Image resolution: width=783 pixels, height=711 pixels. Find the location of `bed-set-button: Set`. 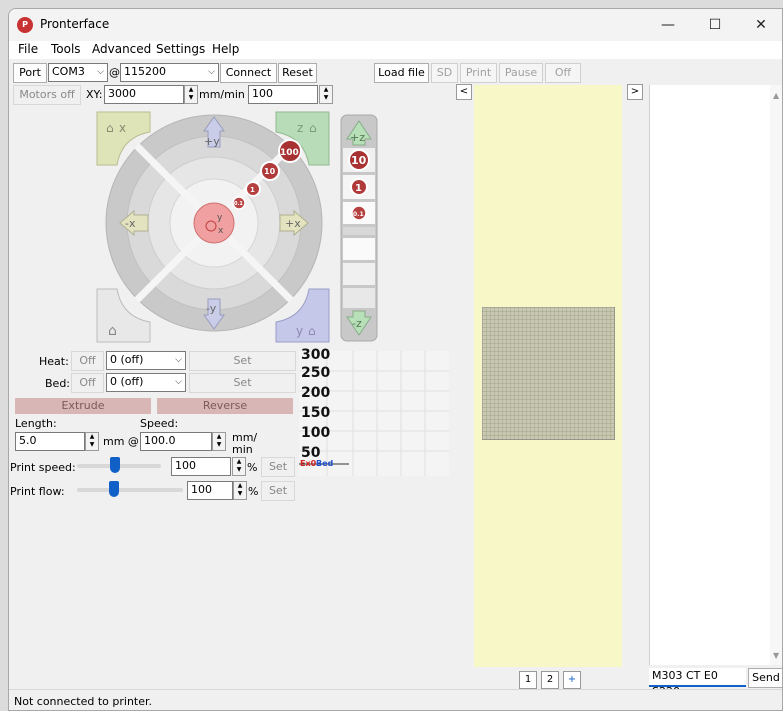

bed-set-button: Set is located at coordinates (242, 383).